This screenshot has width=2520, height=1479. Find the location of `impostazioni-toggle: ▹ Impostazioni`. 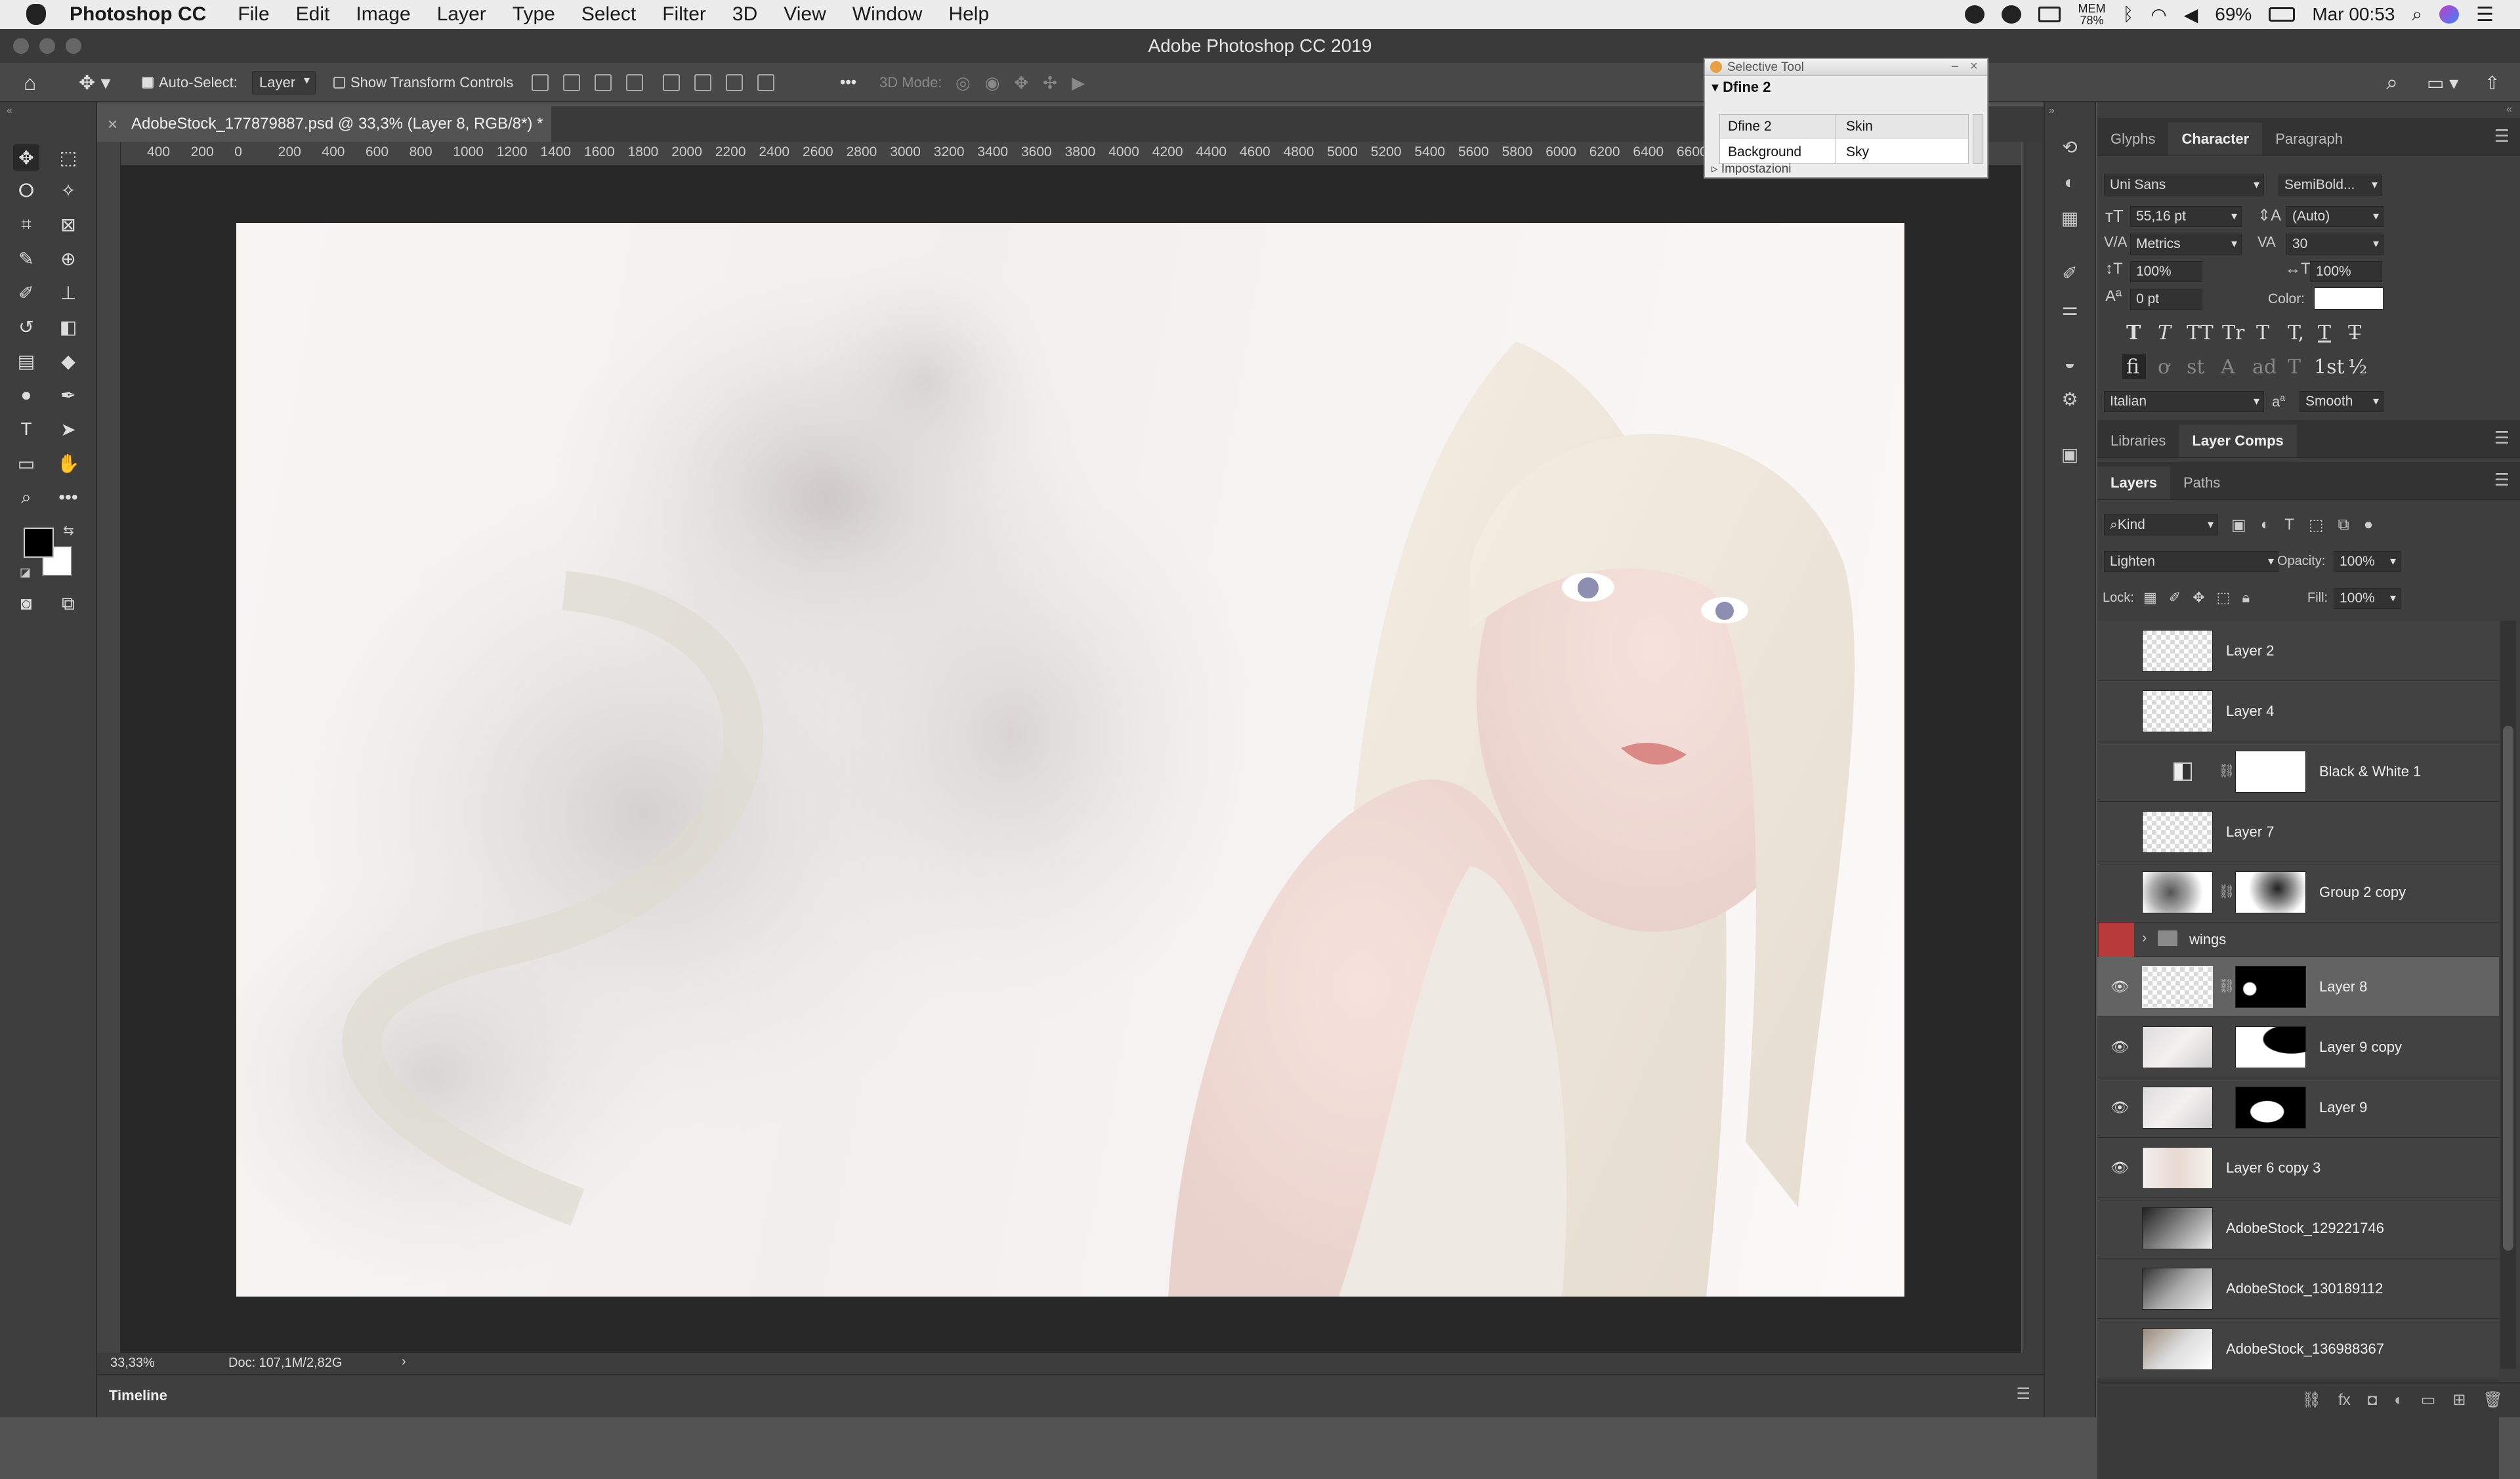

impostazioni-toggle: ▹ Impostazioni is located at coordinates (1752, 169).